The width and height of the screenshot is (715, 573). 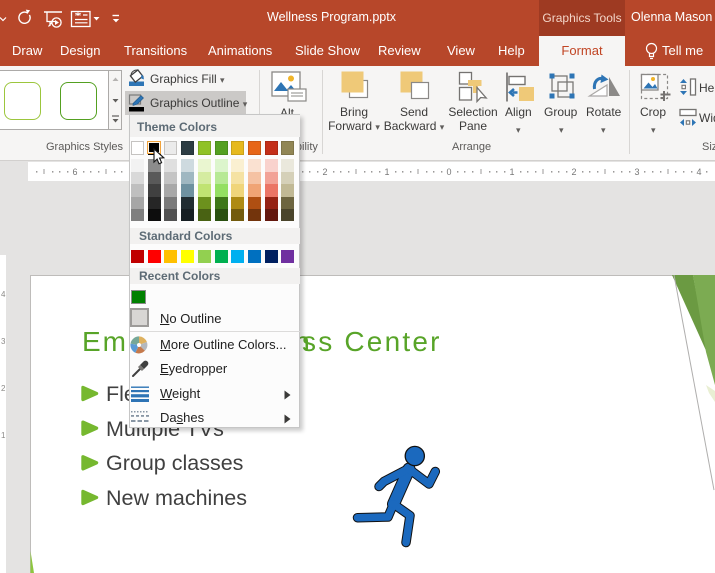 I want to click on svg-text: 3, so click(x=636, y=172).